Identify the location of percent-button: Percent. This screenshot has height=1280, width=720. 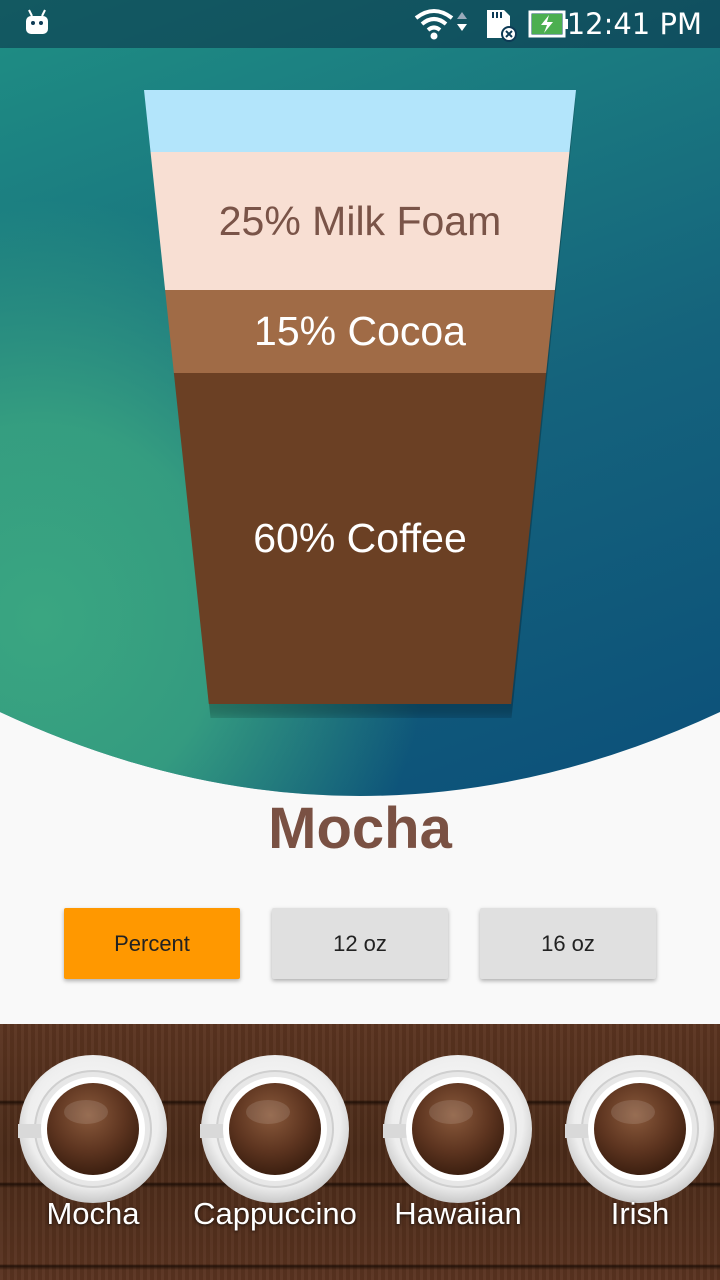
(152, 943).